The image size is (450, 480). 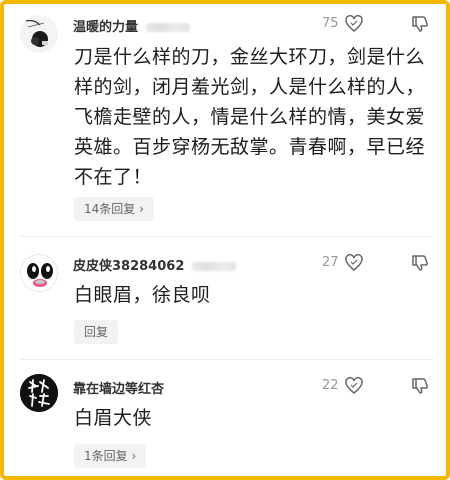 I want to click on avatar-cartoon-face-icon, so click(x=39, y=273).